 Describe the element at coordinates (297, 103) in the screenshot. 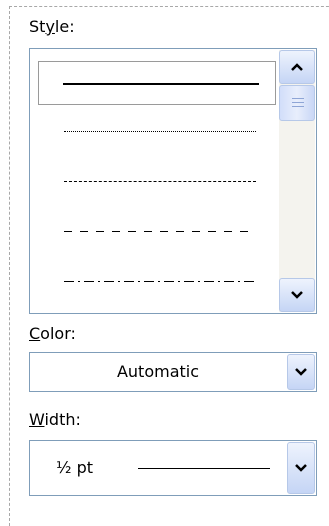

I see `scroll-thumb` at that location.